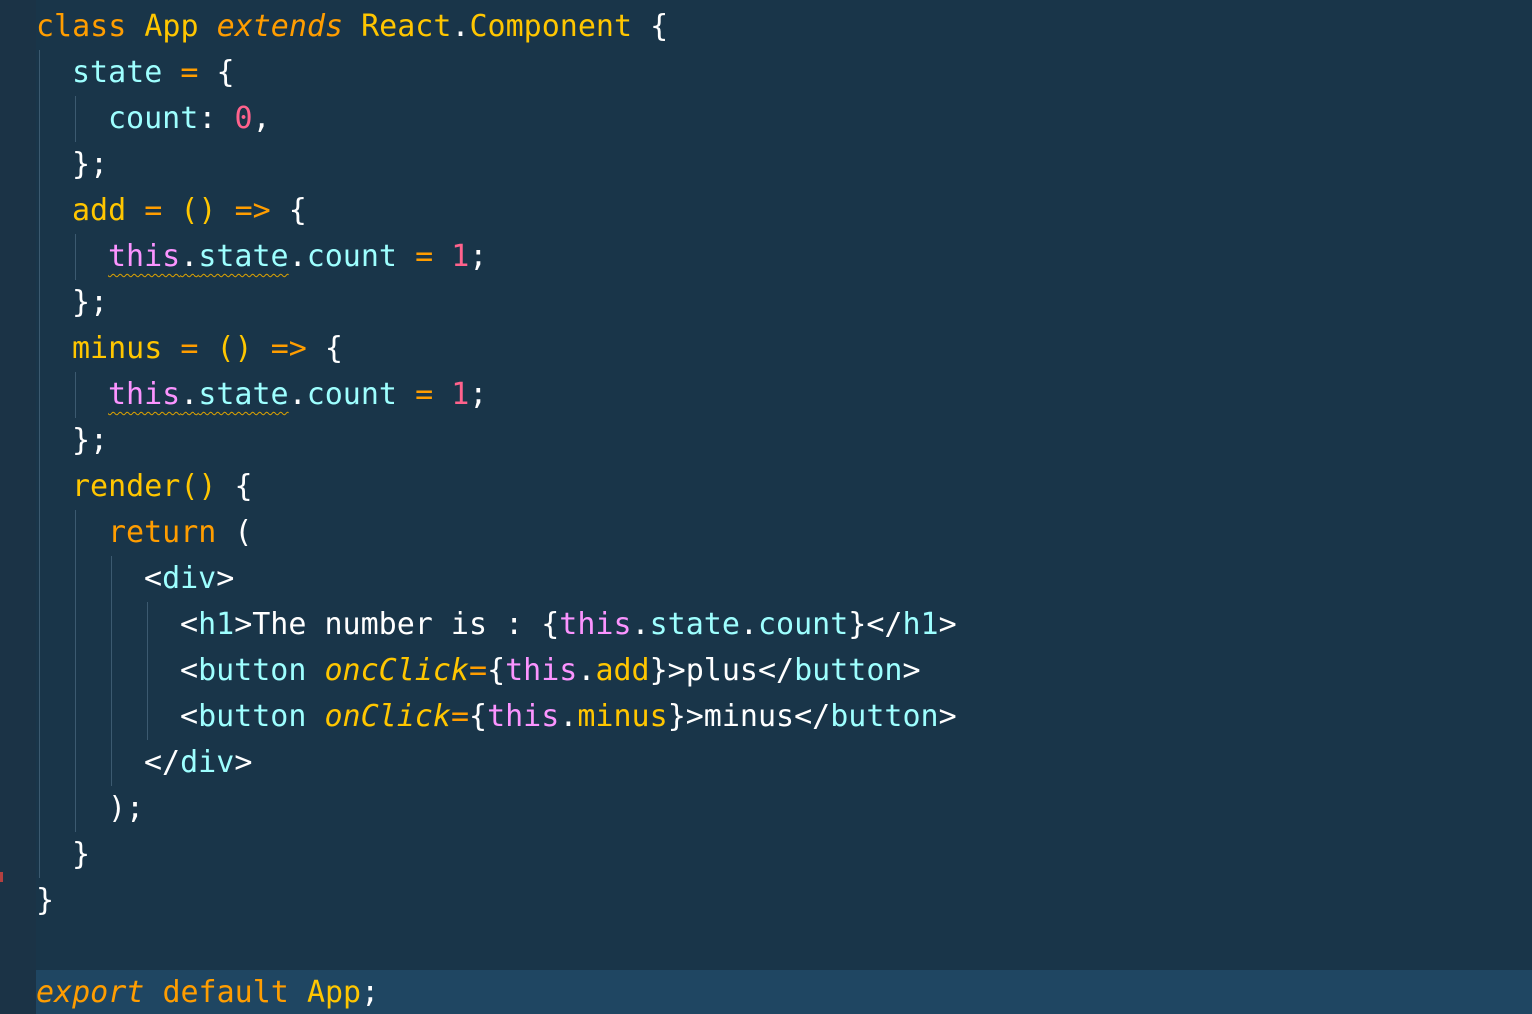  What do you see at coordinates (81, 26) in the screenshot?
I see `code-token: class` at bounding box center [81, 26].